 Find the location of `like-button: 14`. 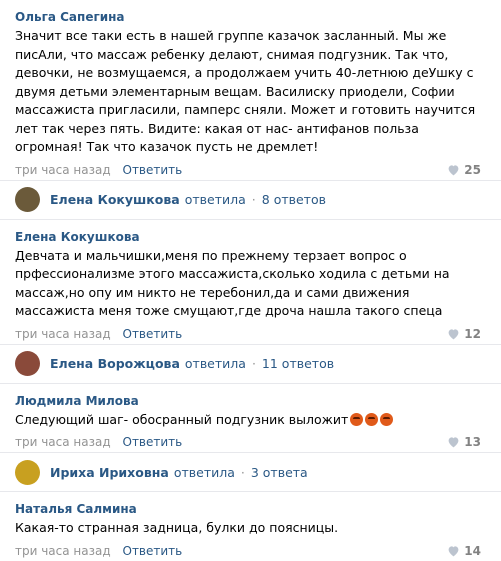

like-button: 14 is located at coordinates (464, 551).